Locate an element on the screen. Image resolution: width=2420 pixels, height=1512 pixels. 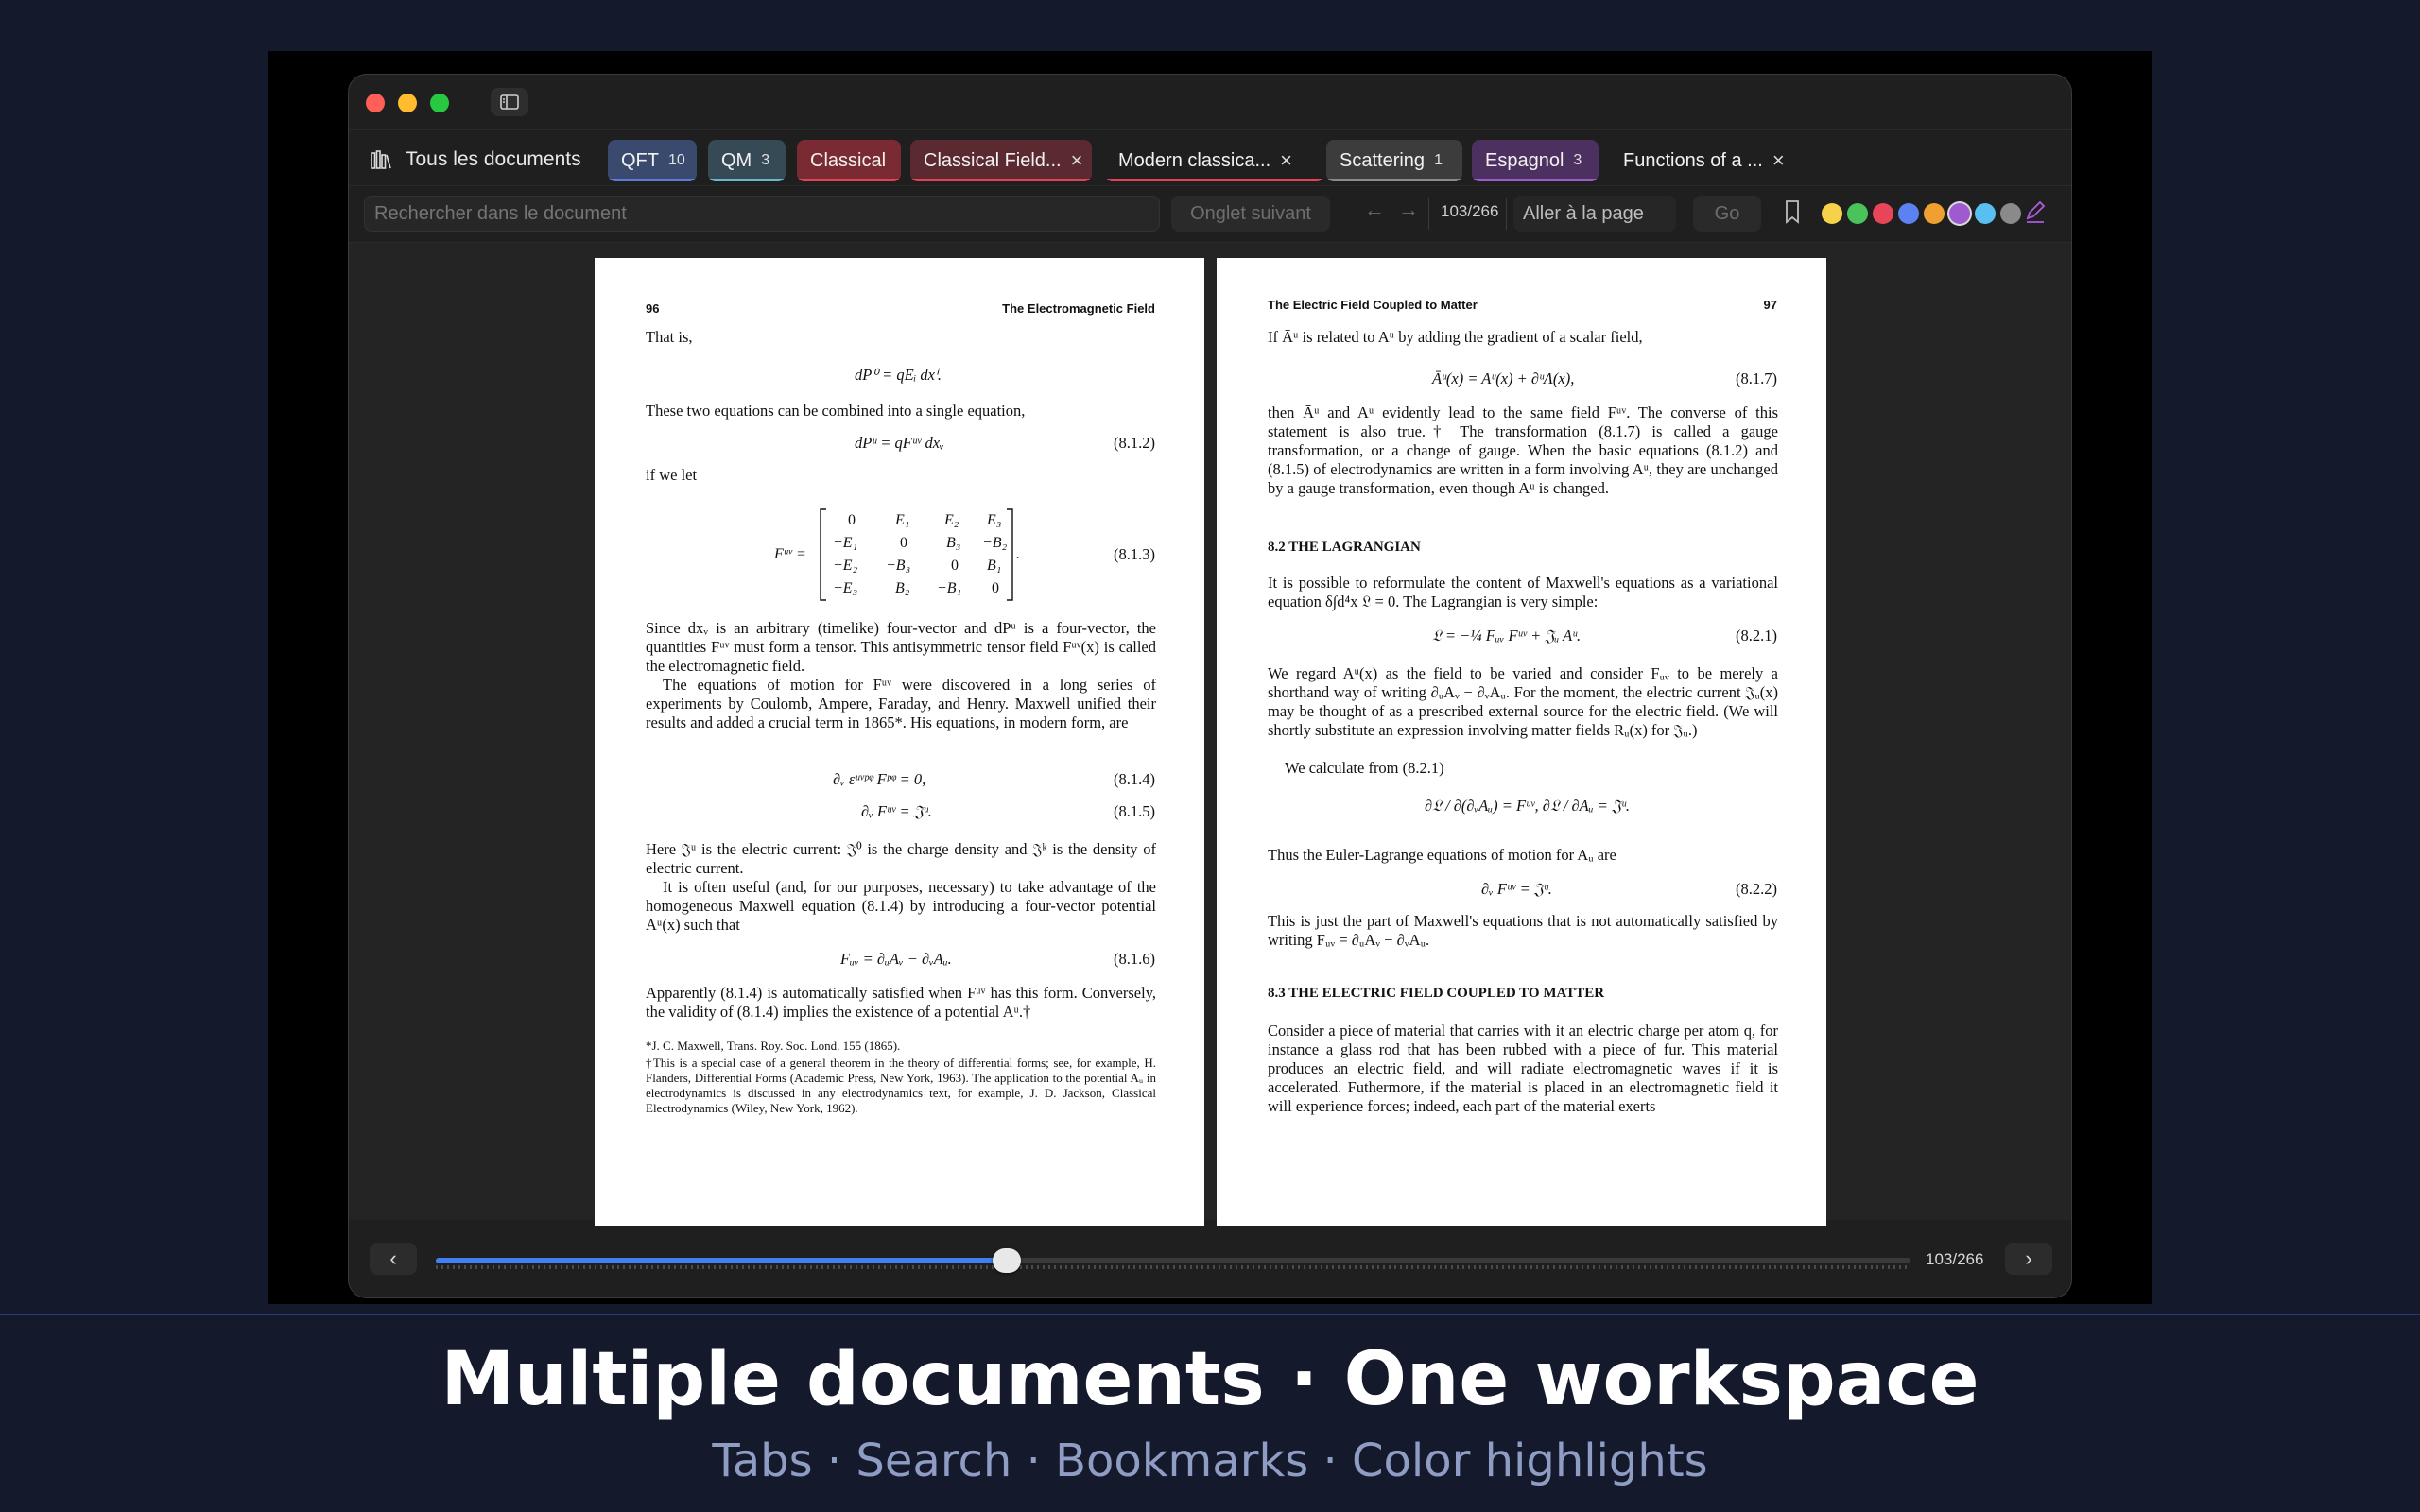
equation-number: (8.1.5) is located at coordinates (1134, 811).